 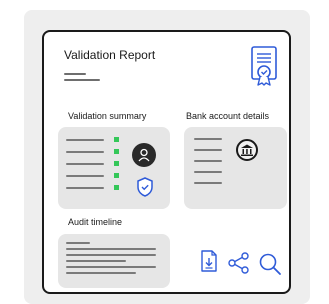 What do you see at coordinates (145, 187) in the screenshot?
I see `shield-check-icon` at bounding box center [145, 187].